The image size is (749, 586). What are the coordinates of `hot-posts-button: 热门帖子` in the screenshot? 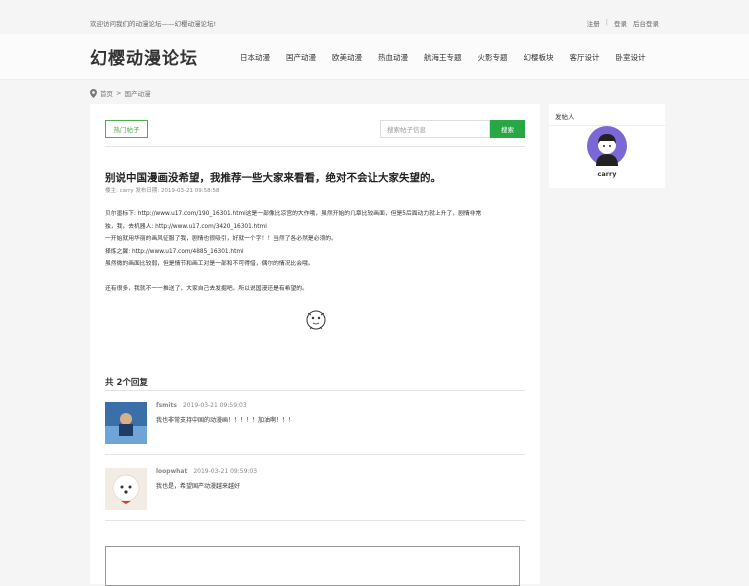 It's located at (126, 129).